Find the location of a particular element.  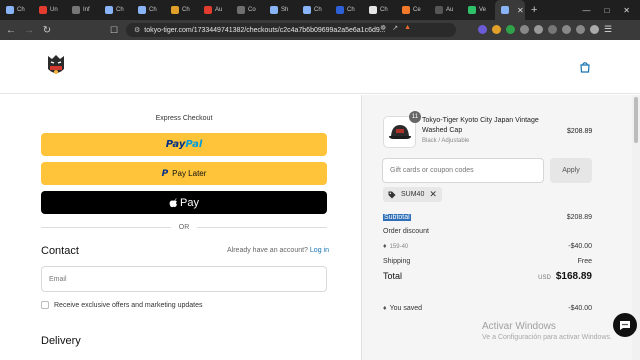

site-info-icon: ⚙ is located at coordinates (137, 30).